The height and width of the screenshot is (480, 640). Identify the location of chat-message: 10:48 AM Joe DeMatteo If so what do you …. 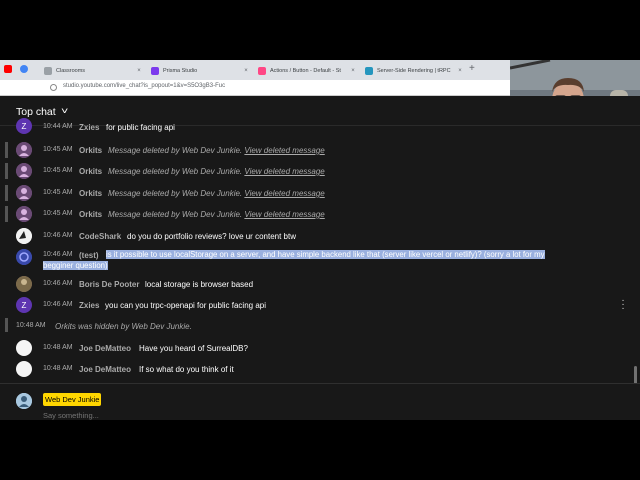
(320, 369).